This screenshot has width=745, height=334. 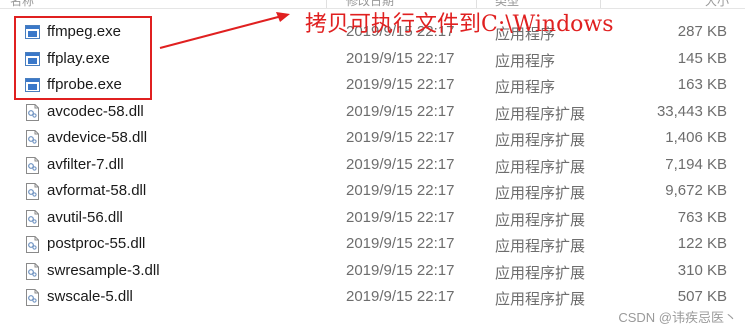 I want to click on annotation-text: 拷贝可执行文件到C:\Windows, so click(x=459, y=24).